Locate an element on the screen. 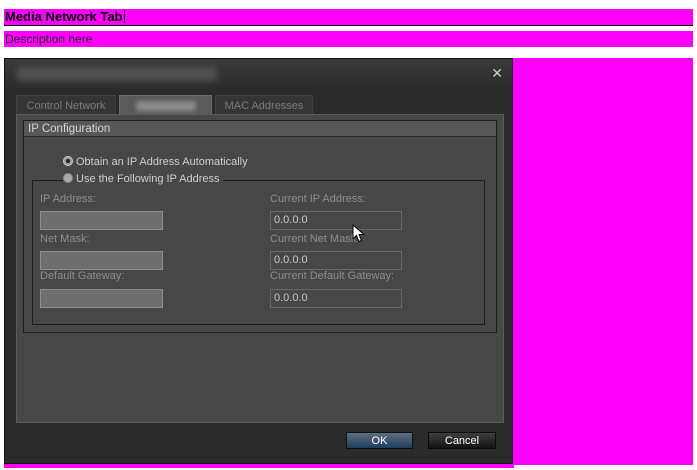 The image size is (697, 470). document-title-text: Media Network Tab is located at coordinates (64, 16).